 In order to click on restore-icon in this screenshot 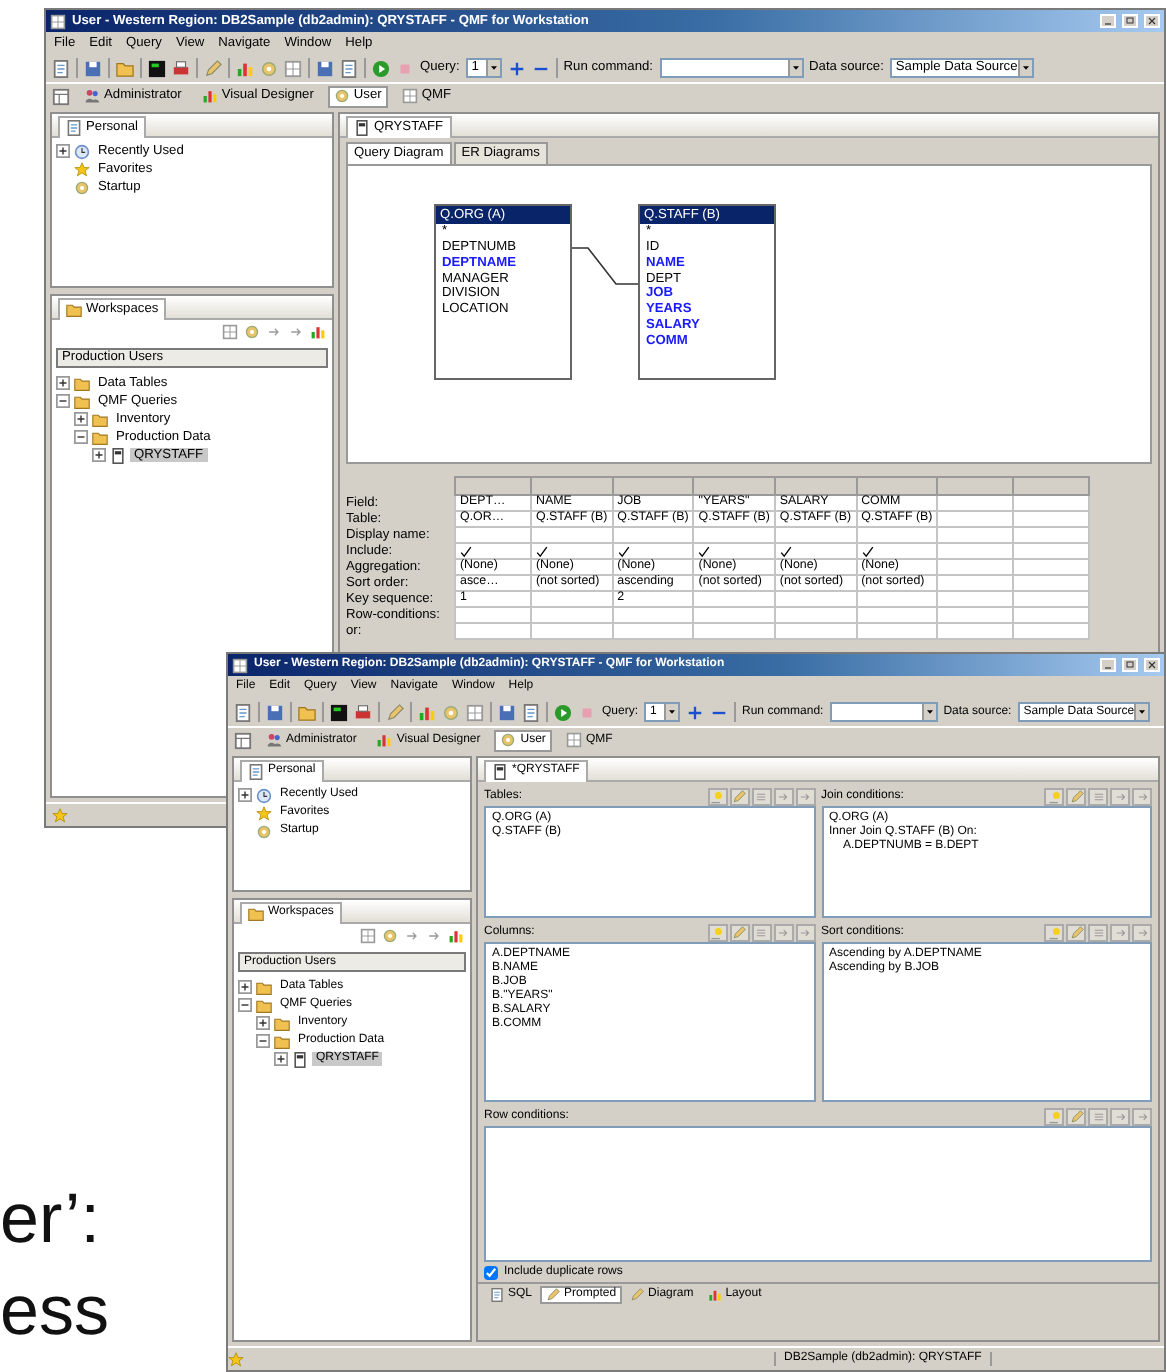, I will do `click(1130, 21)`.